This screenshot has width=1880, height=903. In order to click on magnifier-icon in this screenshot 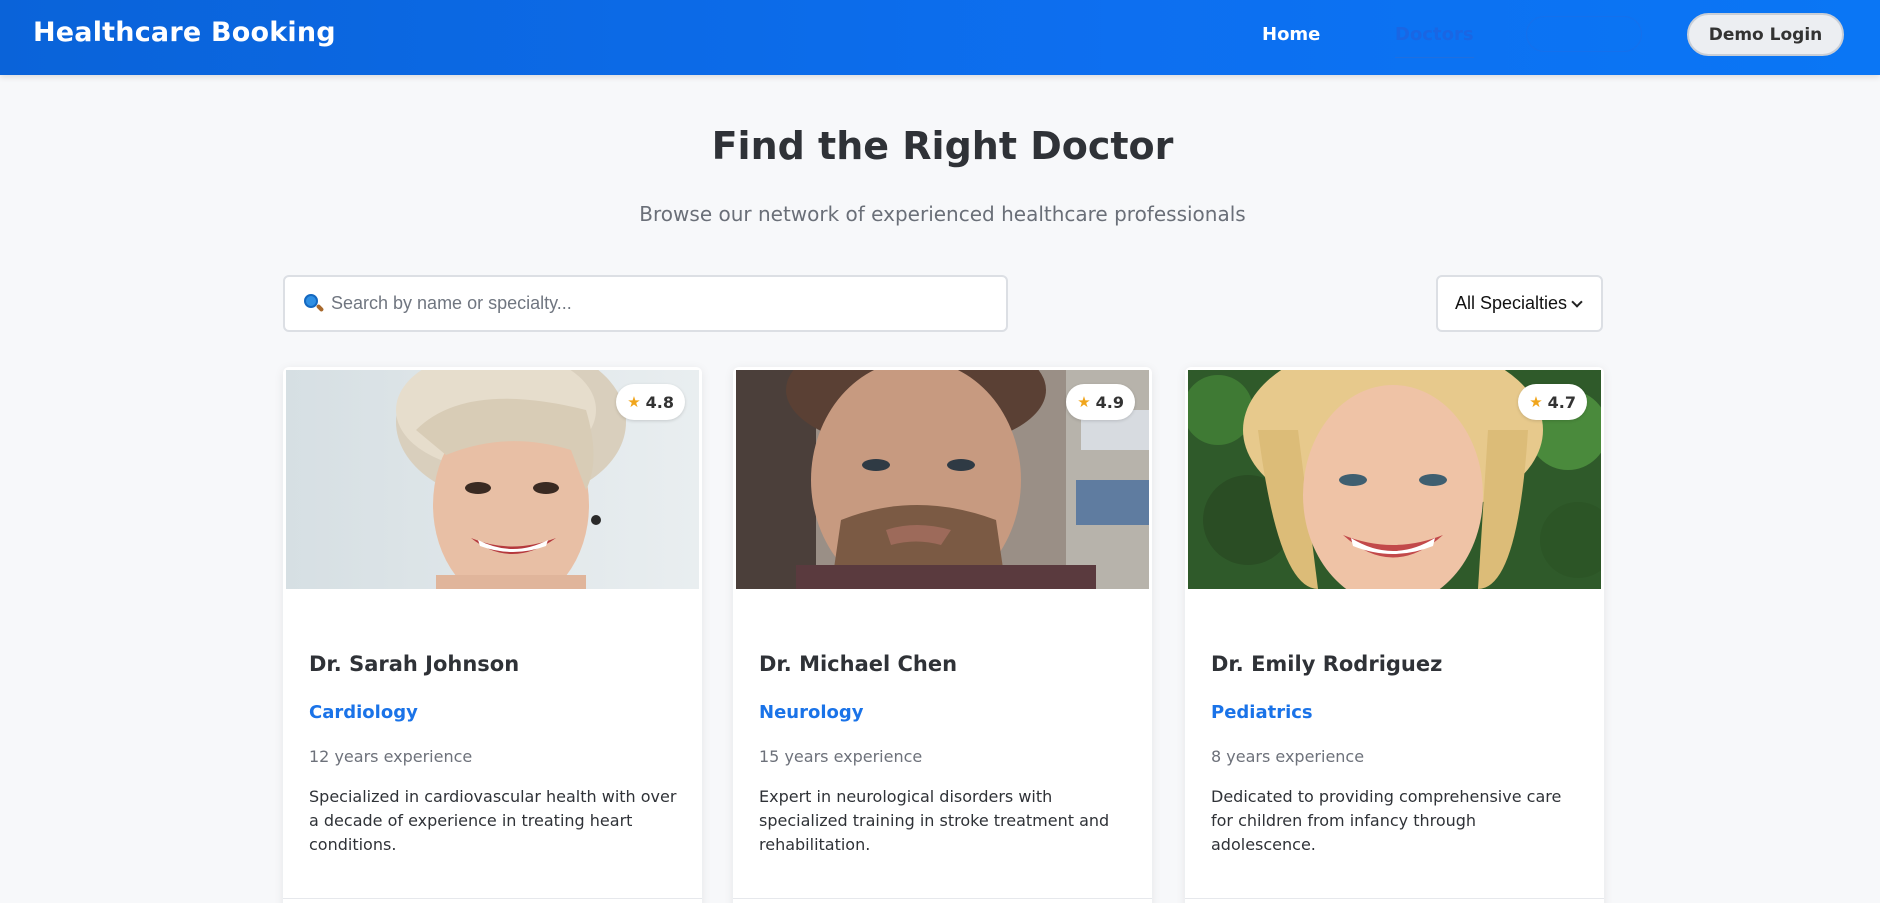, I will do `click(314, 304)`.